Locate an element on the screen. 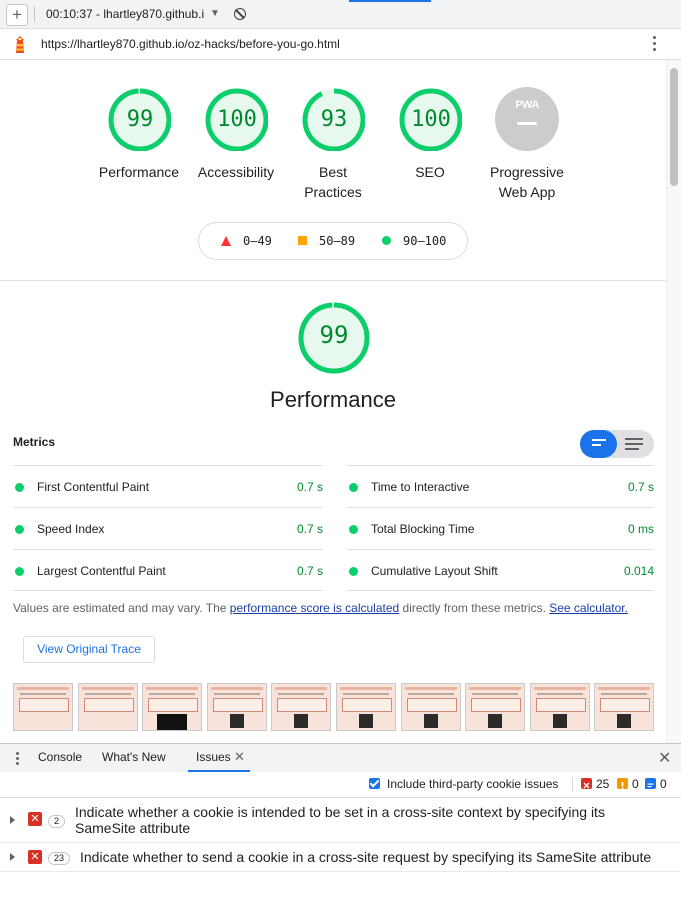 The height and width of the screenshot is (906, 681). warning-icon is located at coordinates (622, 784).